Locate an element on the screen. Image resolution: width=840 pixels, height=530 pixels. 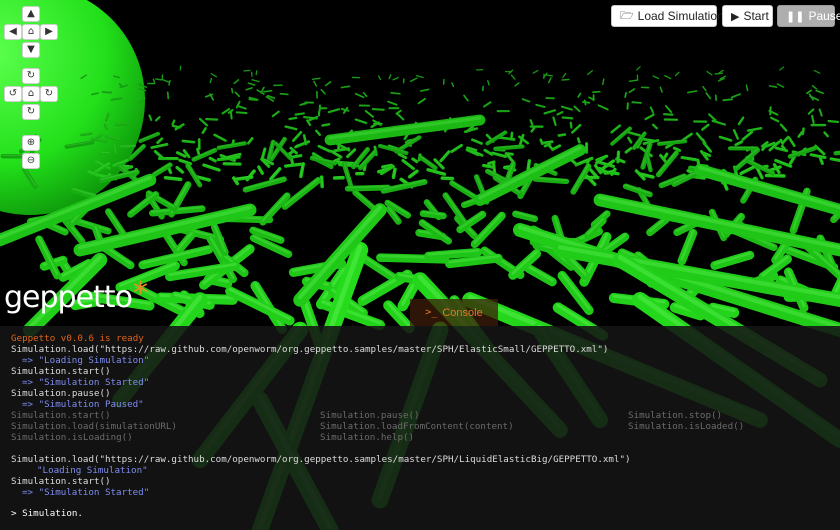
console-input: Simulation. is located at coordinates (52, 513).